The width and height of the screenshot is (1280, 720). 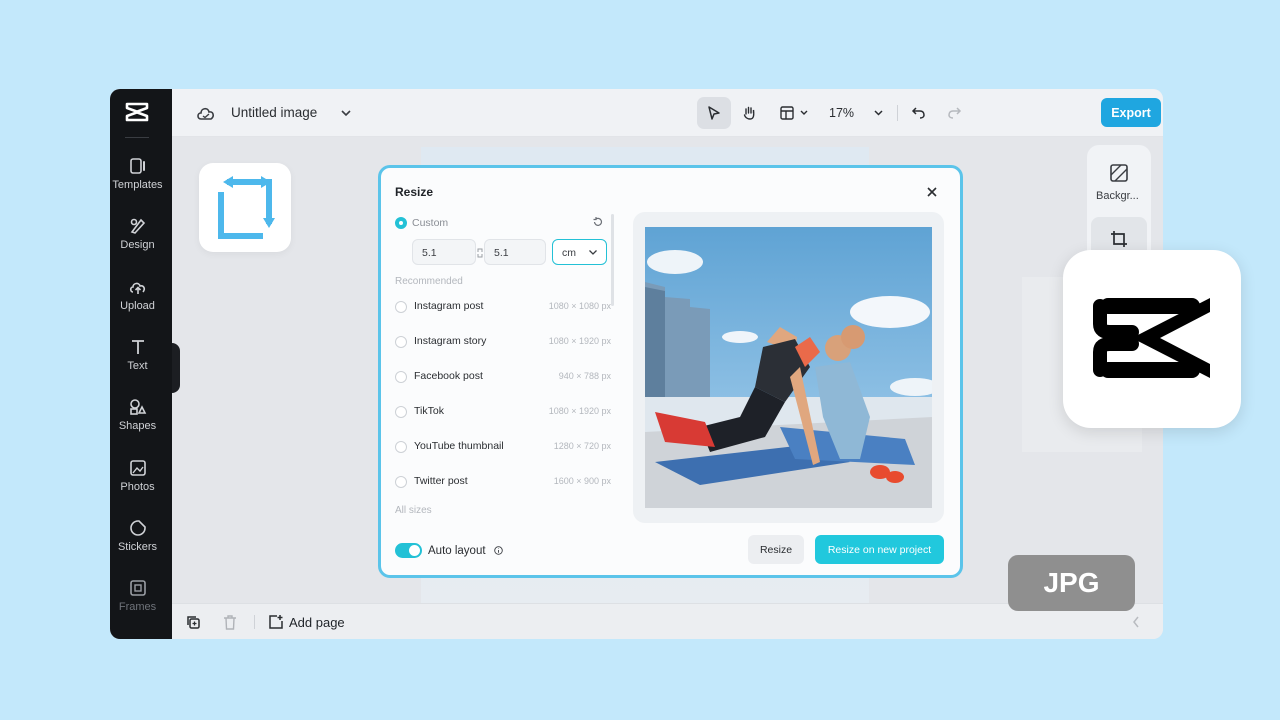 I want to click on sidebar-item-label: Stickers, so click(x=137, y=547).